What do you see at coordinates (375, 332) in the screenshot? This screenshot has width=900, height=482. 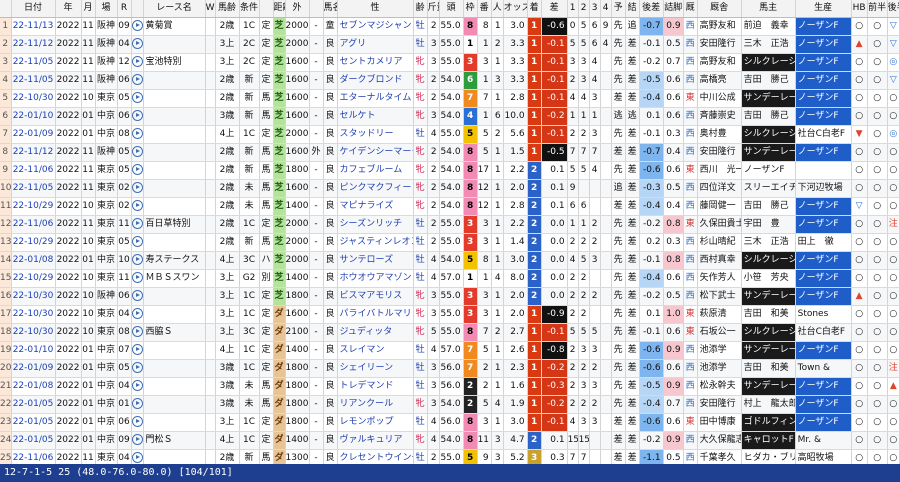 I see `horse-name: ジュディッタ` at bounding box center [375, 332].